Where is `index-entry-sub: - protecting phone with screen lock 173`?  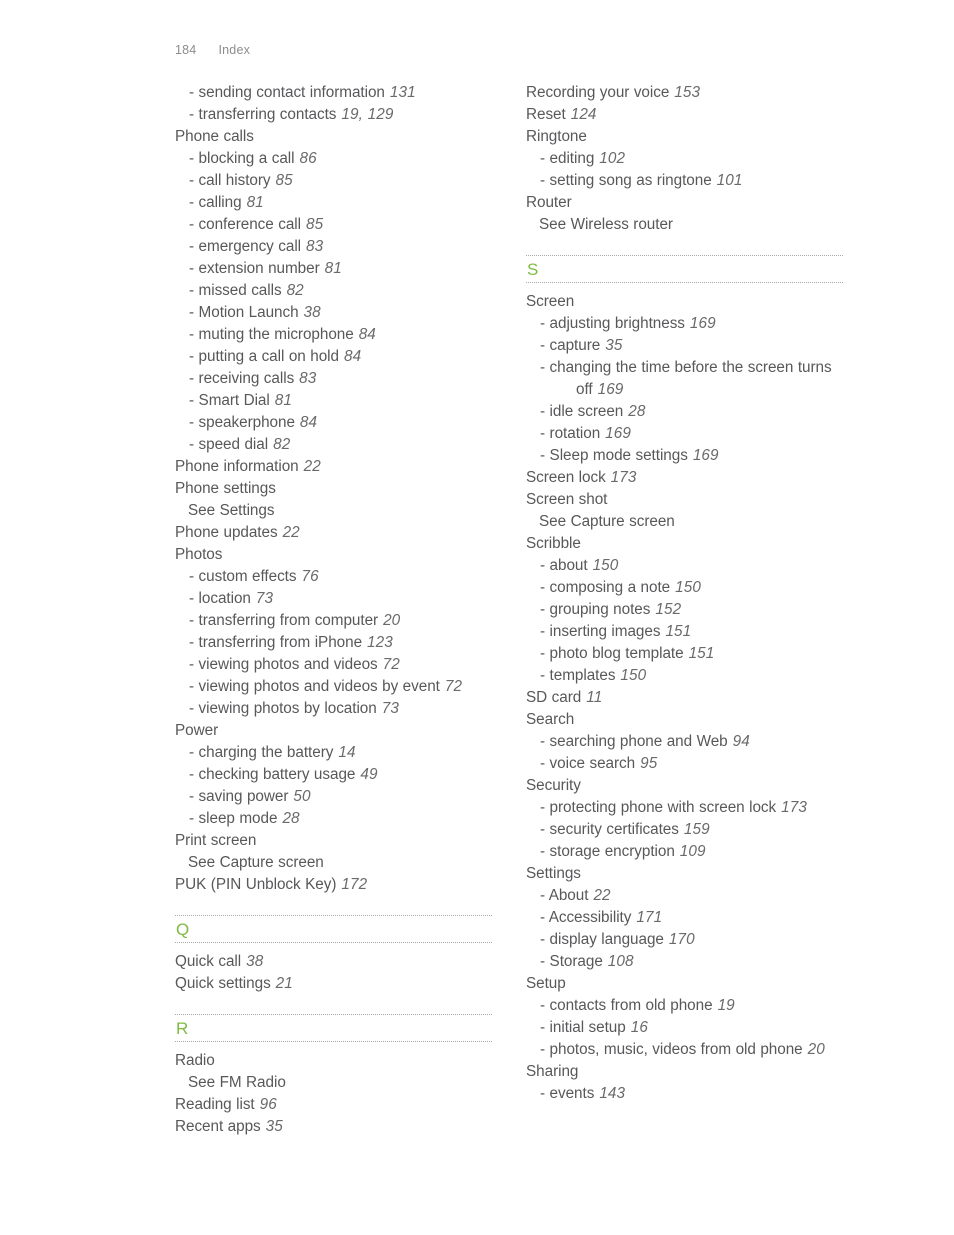 index-entry-sub: - protecting phone with screen lock 173 is located at coordinates (684, 808).